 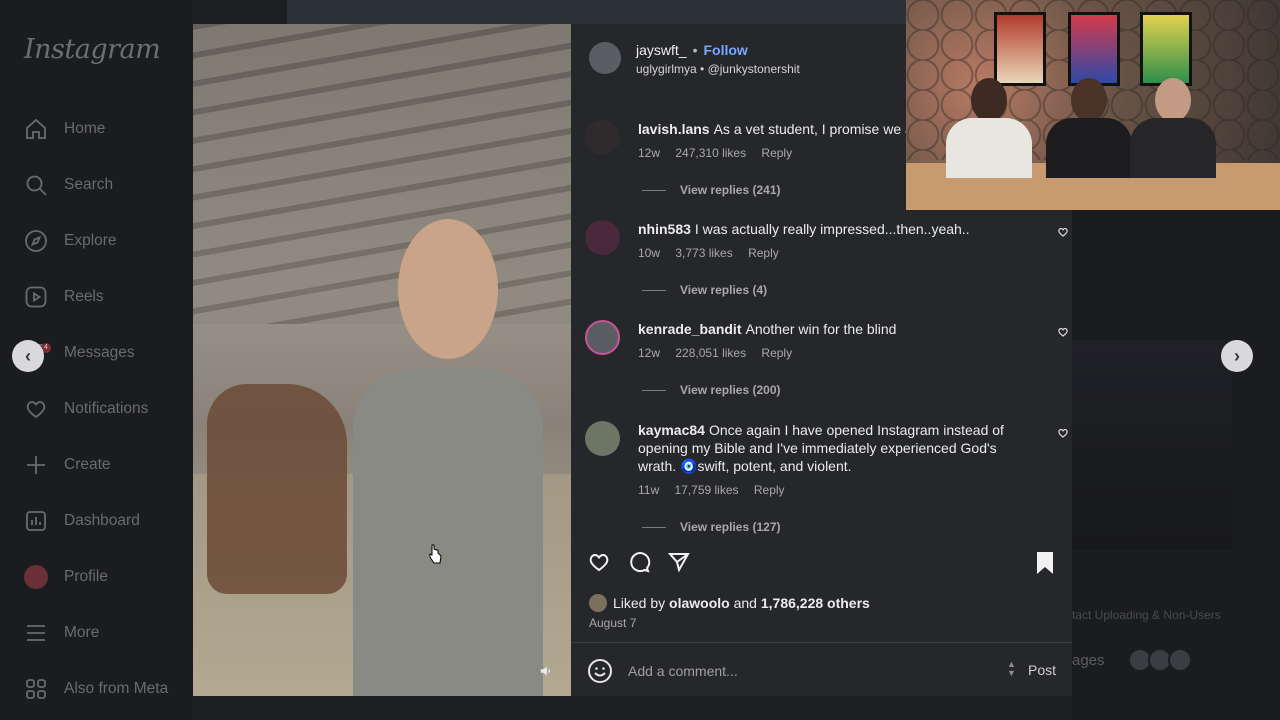 What do you see at coordinates (711, 390) in the screenshot?
I see `view-replies-button: View replies (200)` at bounding box center [711, 390].